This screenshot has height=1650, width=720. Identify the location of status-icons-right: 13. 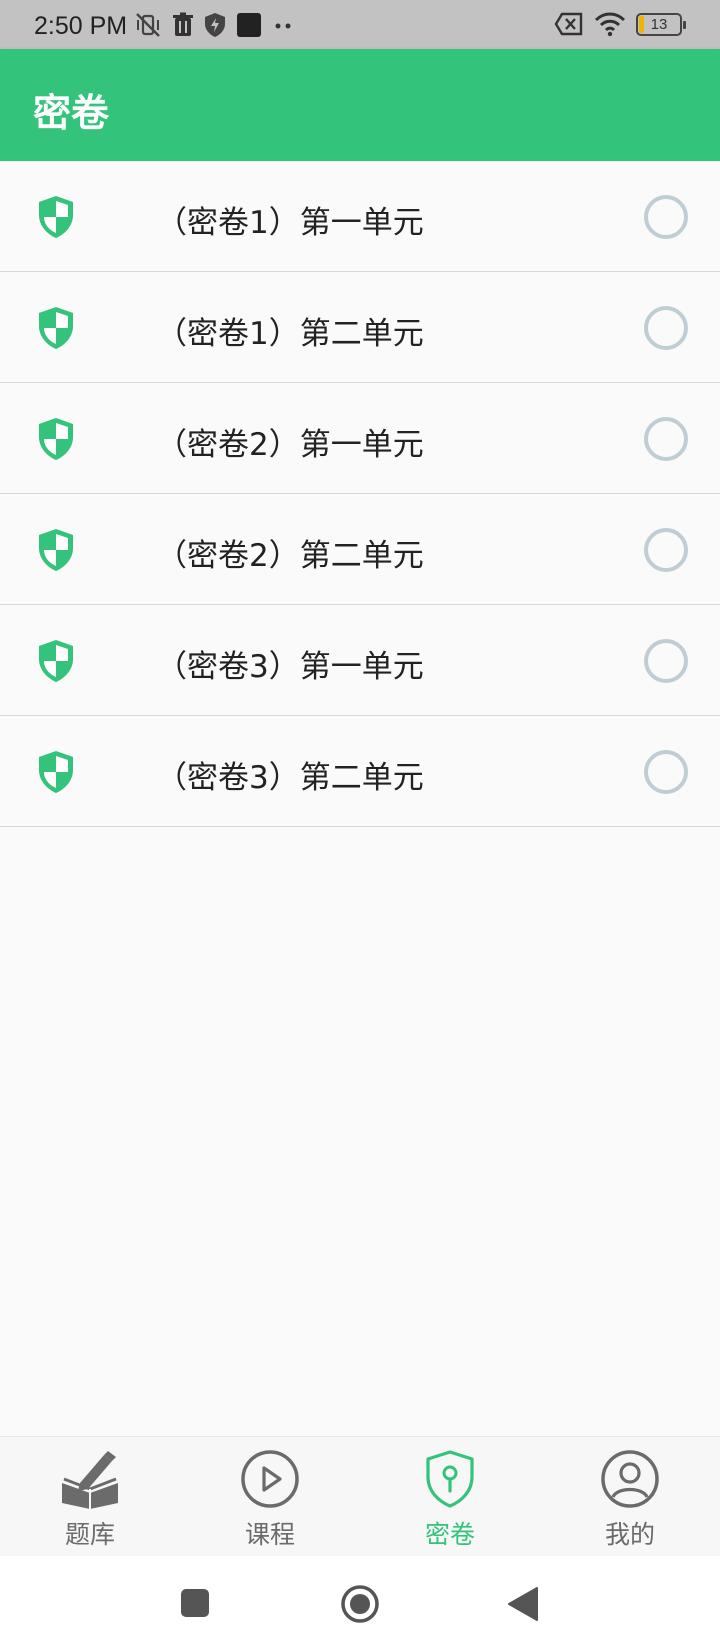
(620, 24).